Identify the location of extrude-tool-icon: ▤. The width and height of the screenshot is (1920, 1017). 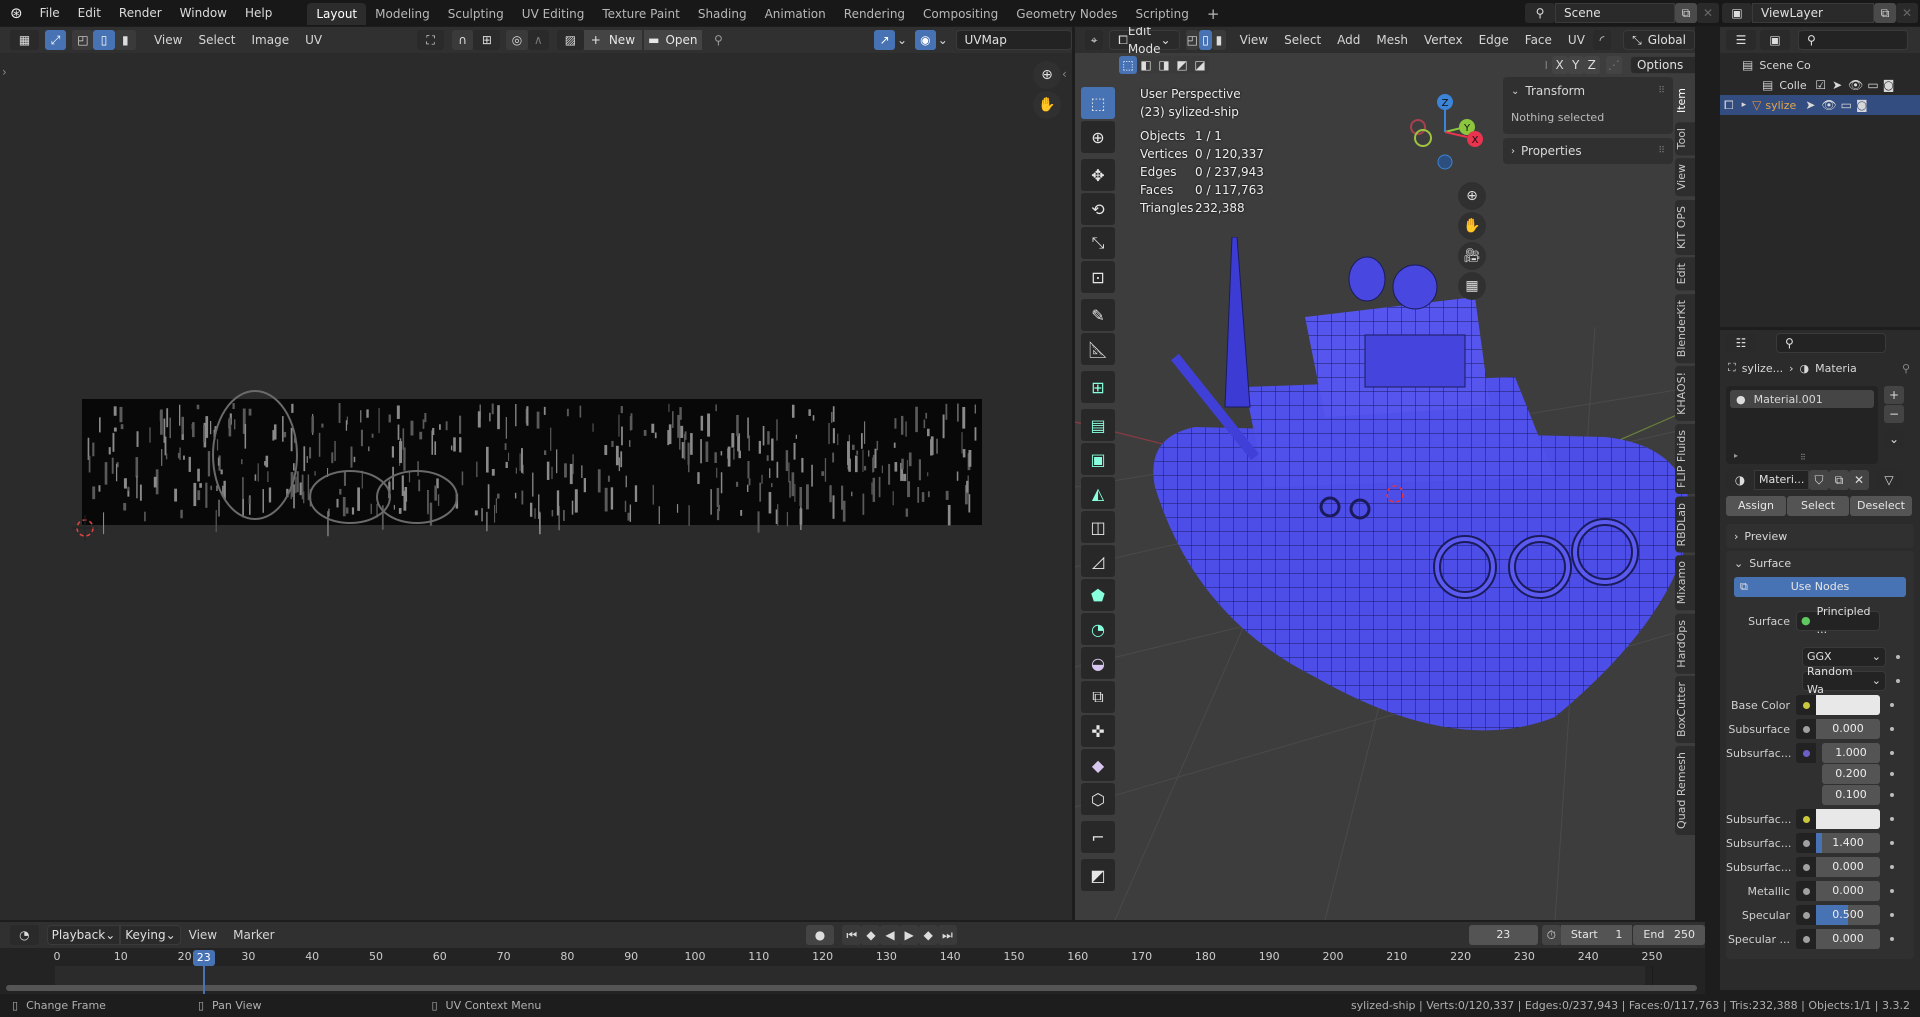
(1098, 425).